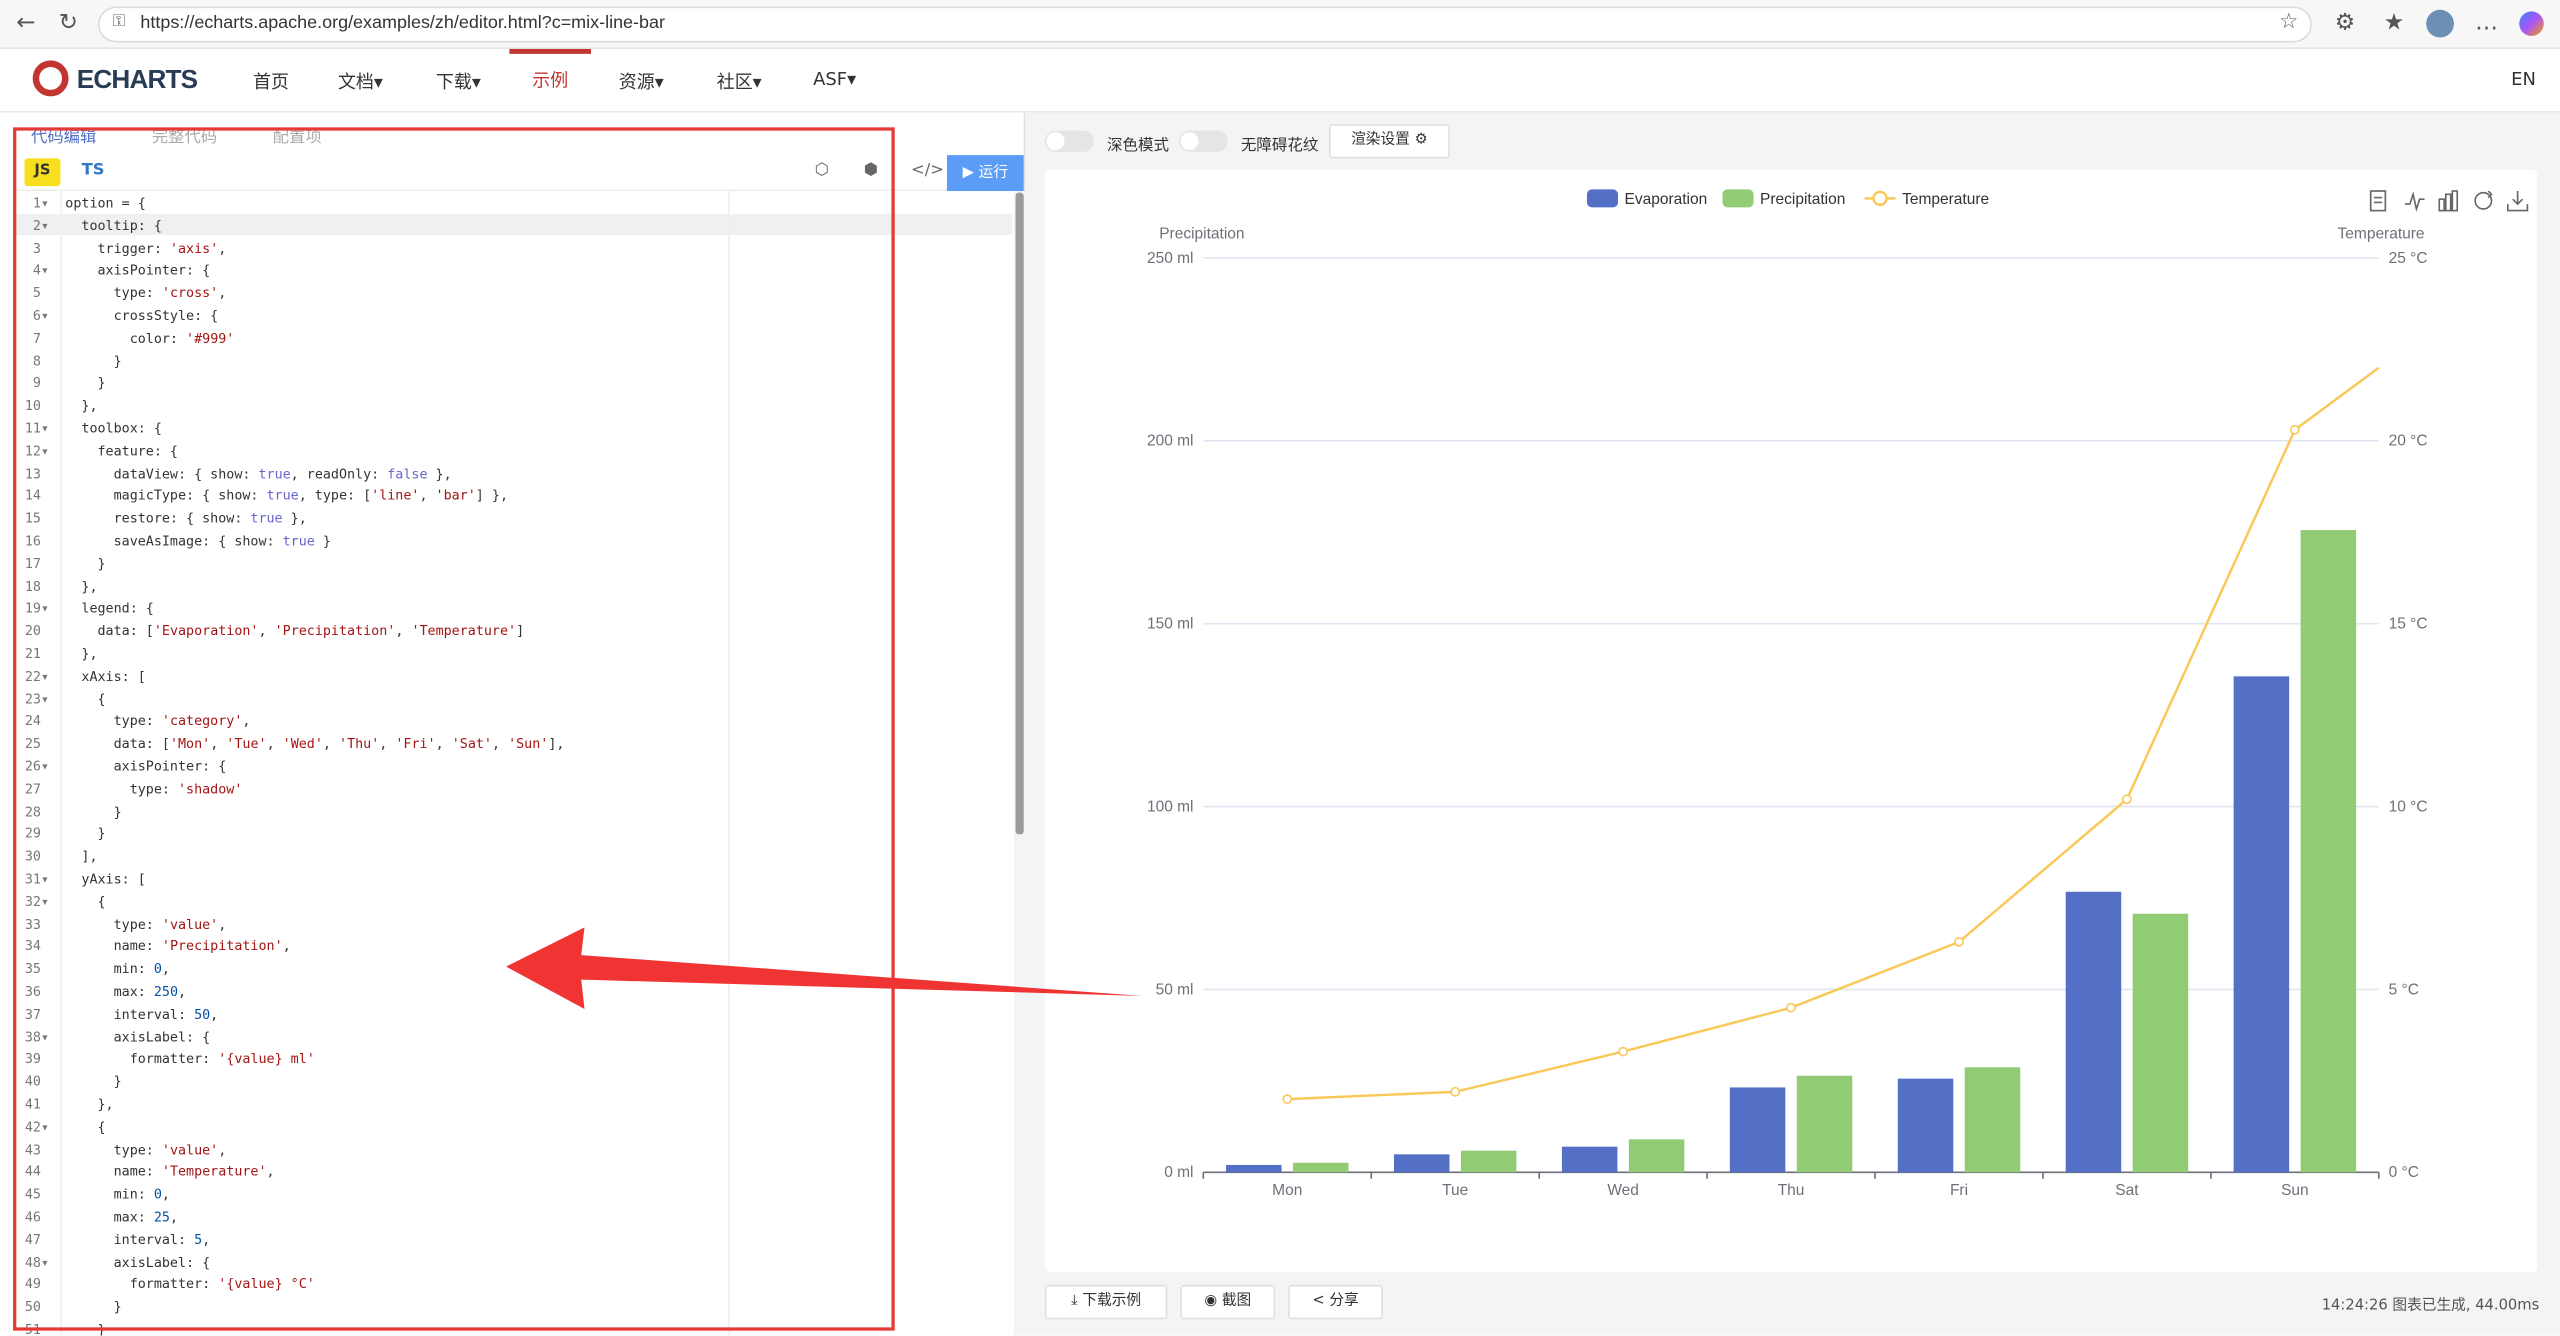  Describe the element at coordinates (2430, 1306) in the screenshot. I see `render-status: 14:24:26 图表已生成, 44.00ms` at that location.